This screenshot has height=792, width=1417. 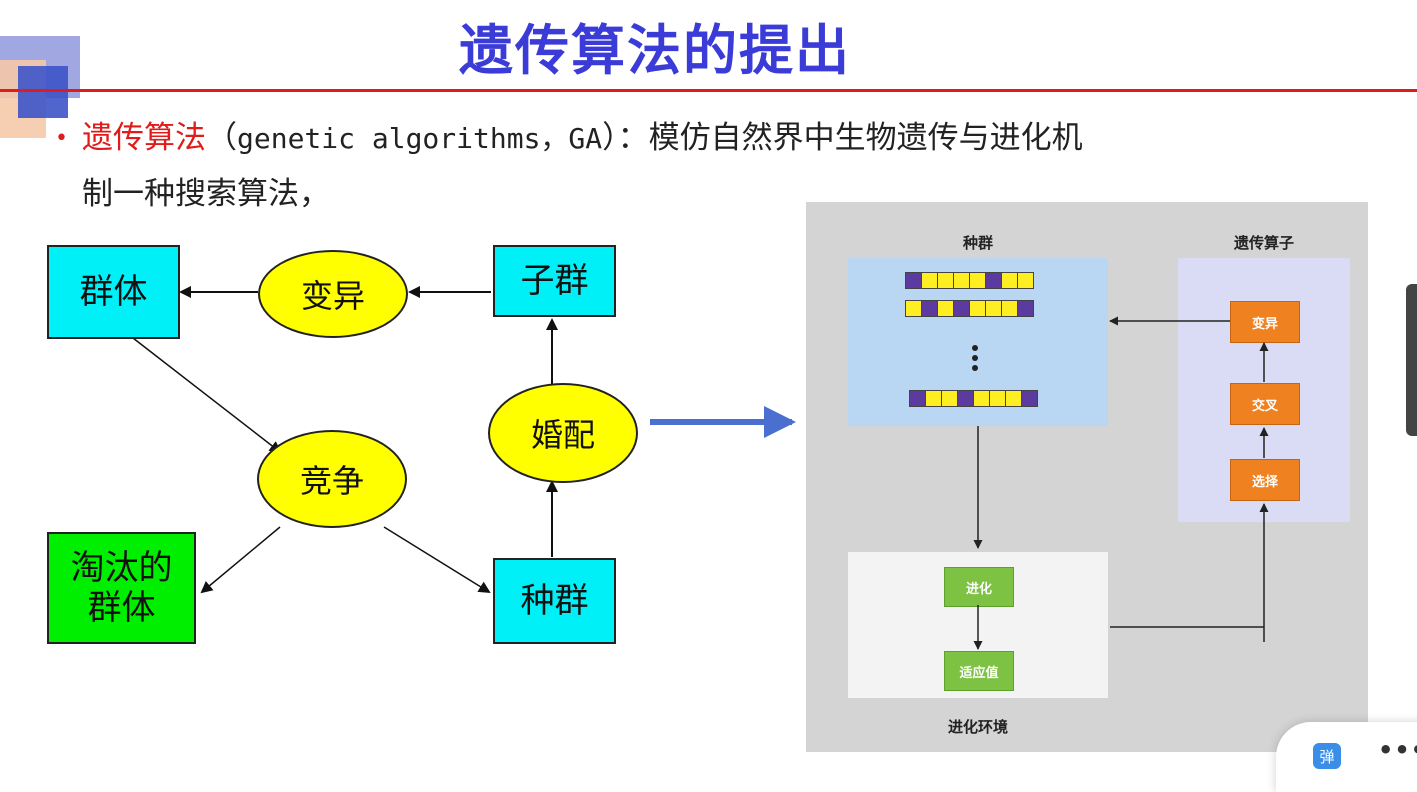 What do you see at coordinates (121, 568) in the screenshot?
I see `node-eliminated-line1: 淘汰的` at bounding box center [121, 568].